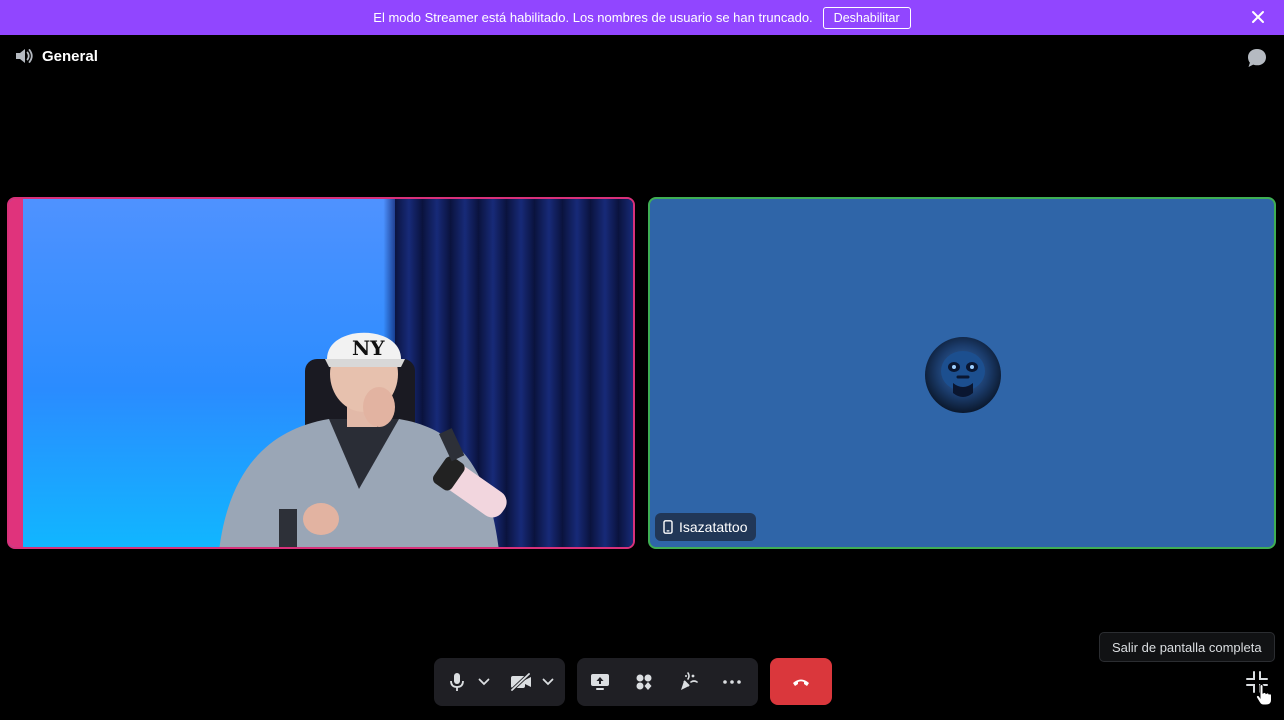 The width and height of the screenshot is (1284, 720). I want to click on user-avatar, so click(963, 375).